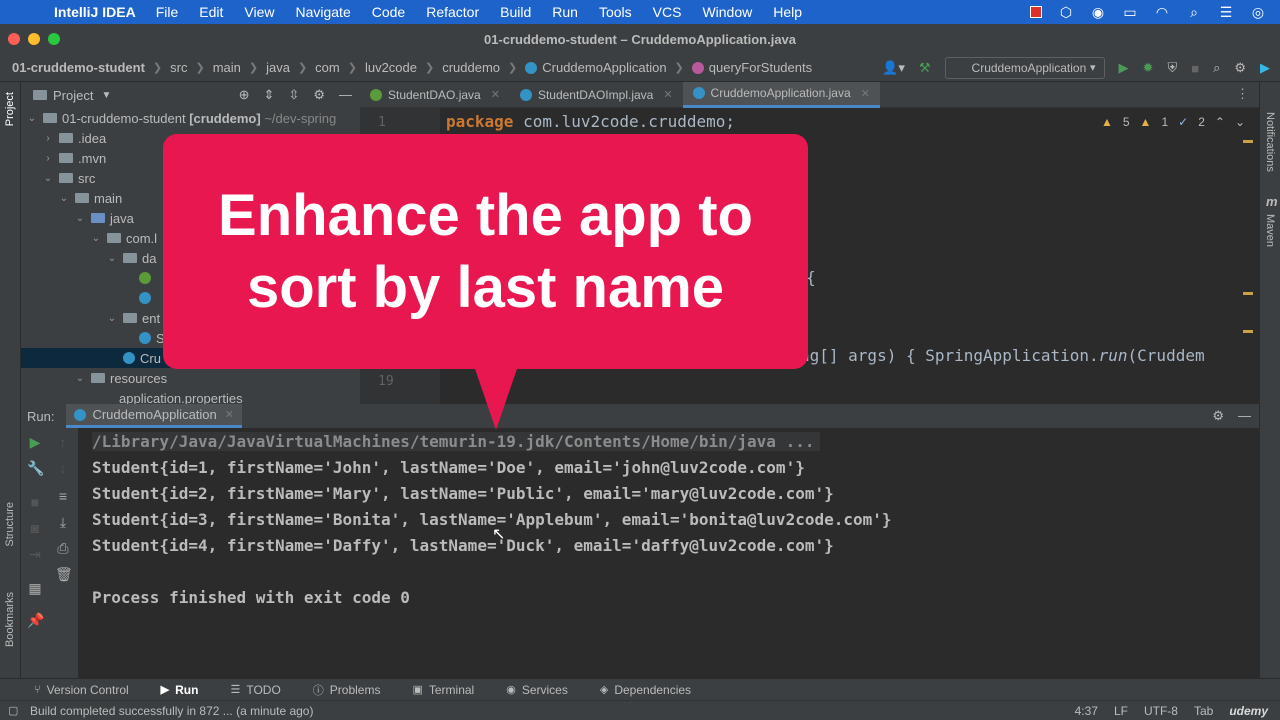 The height and width of the screenshot is (720, 1280). I want to click on terminal-tab: ▣ Terminal, so click(443, 690).